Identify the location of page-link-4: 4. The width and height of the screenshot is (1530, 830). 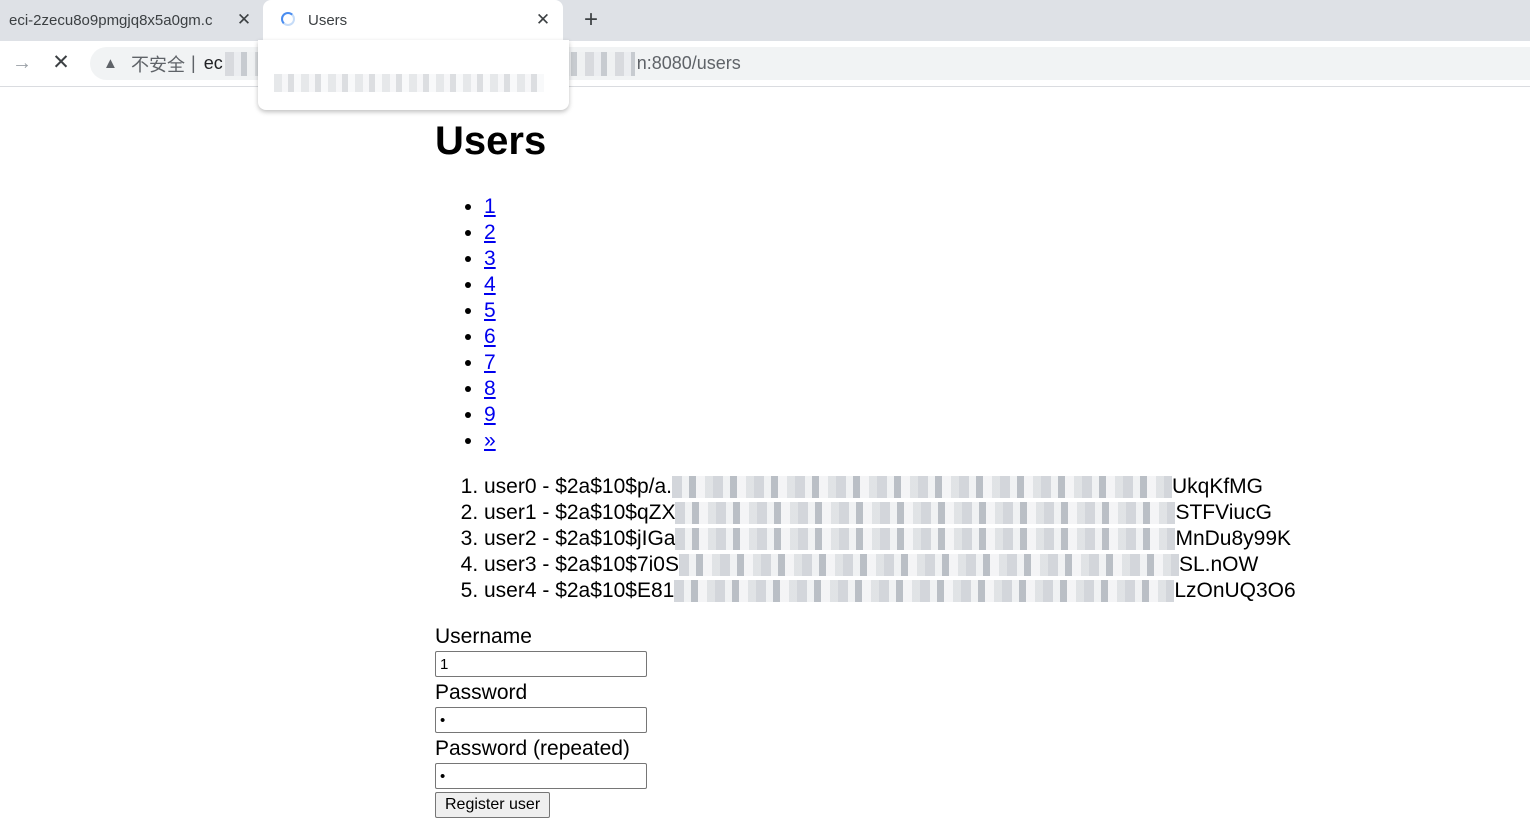
(490, 284).